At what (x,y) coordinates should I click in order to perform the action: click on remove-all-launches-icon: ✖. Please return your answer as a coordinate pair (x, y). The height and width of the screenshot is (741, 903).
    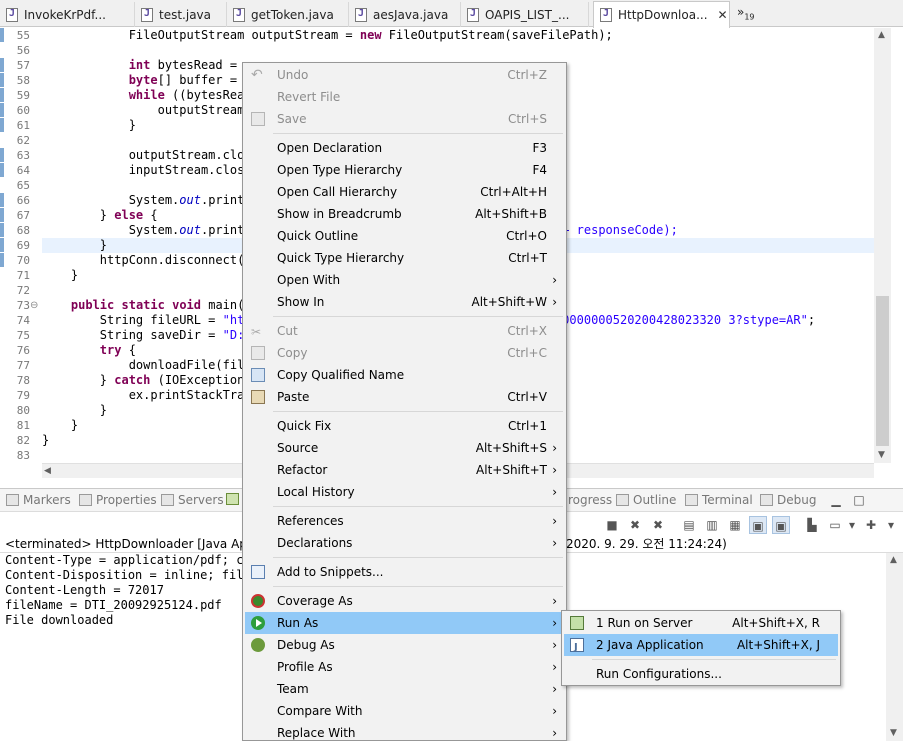
    Looking at the image, I should click on (658, 525).